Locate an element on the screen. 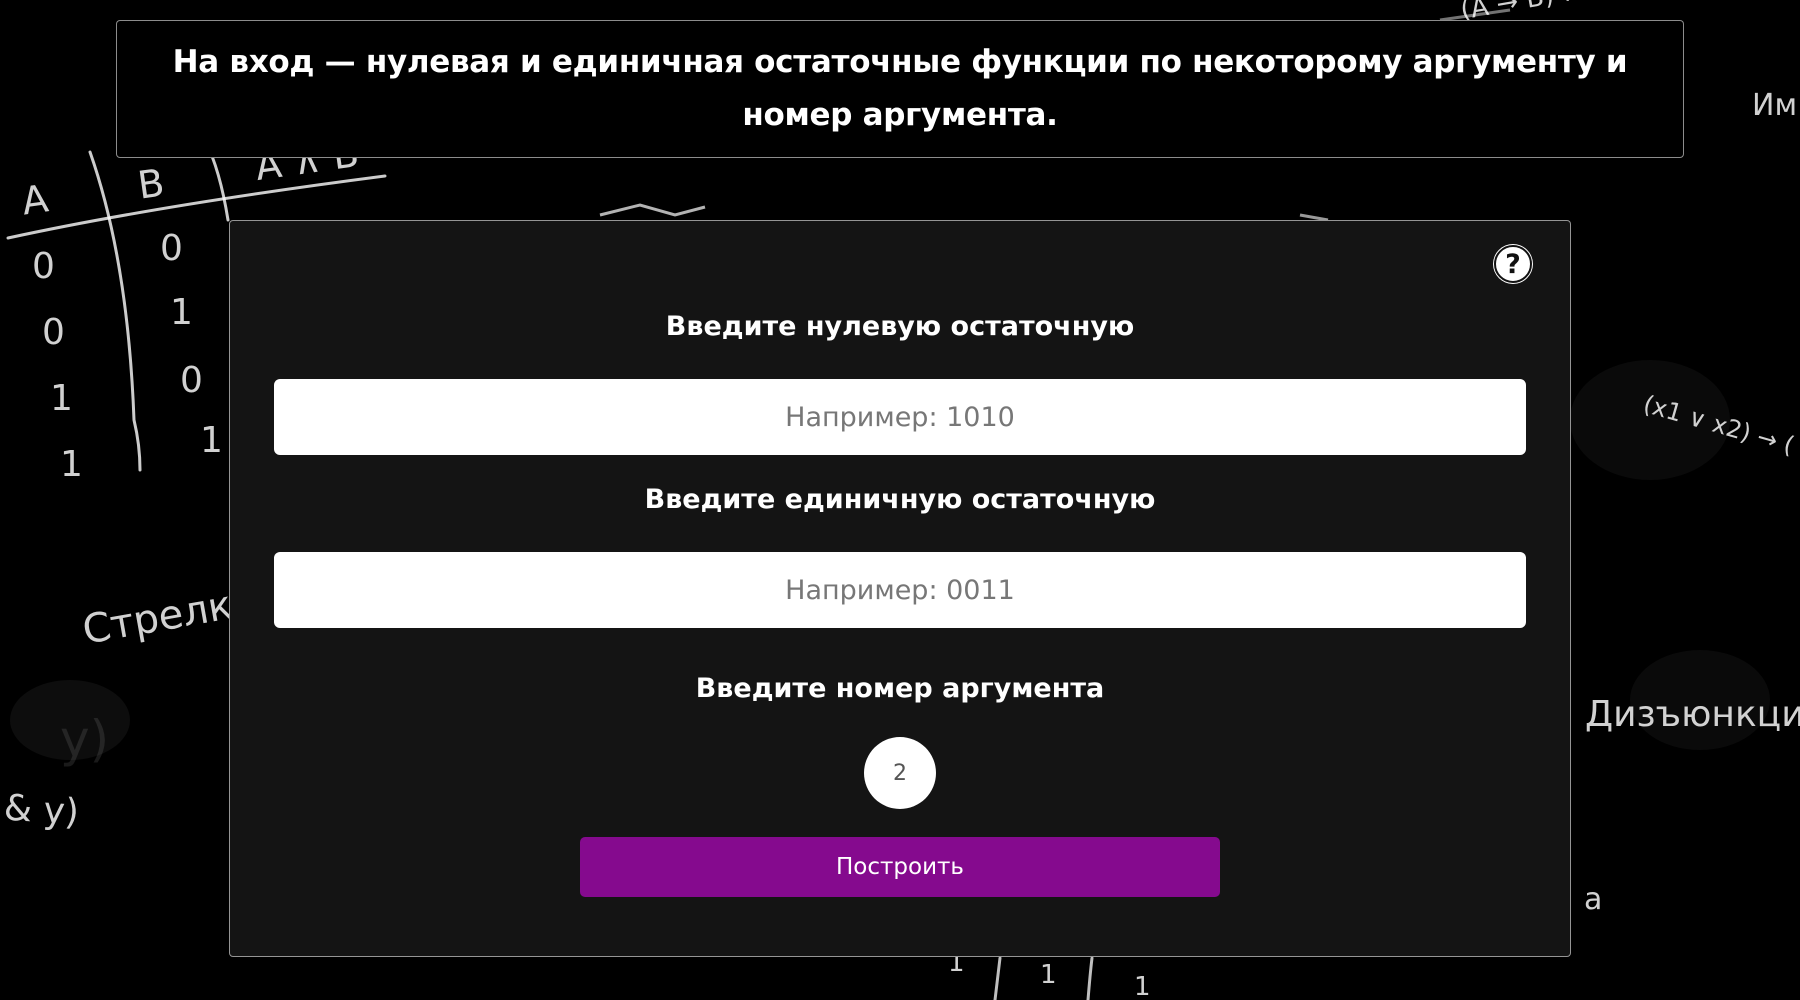 The height and width of the screenshot is (1000, 1800). help-button: ? is located at coordinates (1513, 264).